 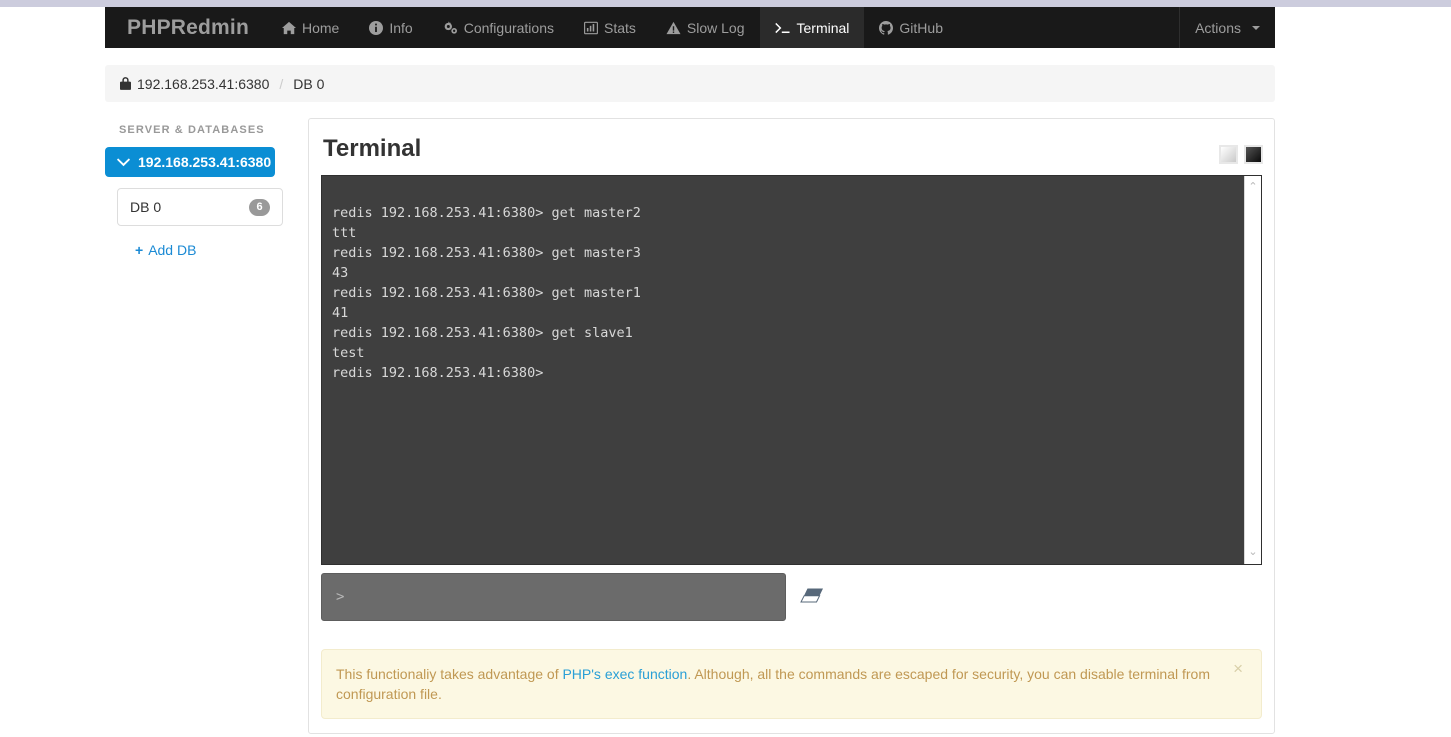 I want to click on top-accent-strip, so click(x=725, y=3).